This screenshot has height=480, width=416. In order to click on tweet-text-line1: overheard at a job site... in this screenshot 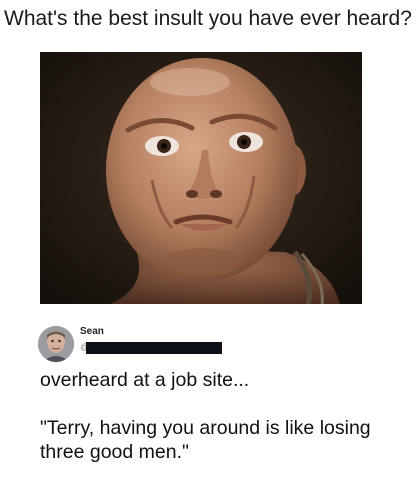, I will do `click(145, 380)`.